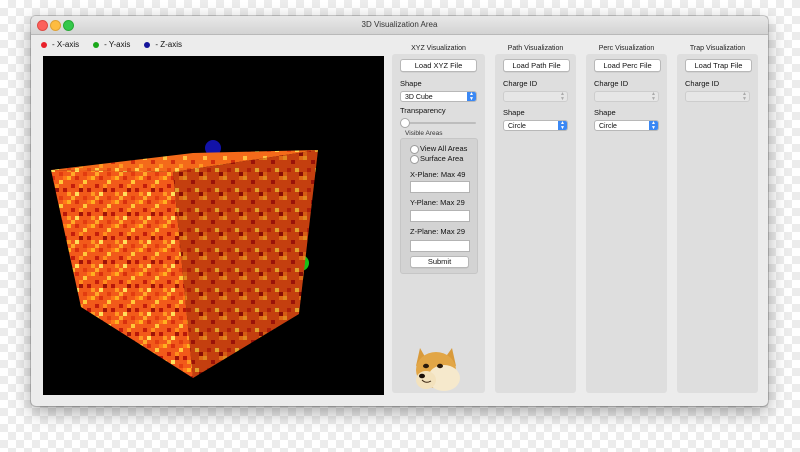 Image resolution: width=800 pixels, height=452 pixels. What do you see at coordinates (44, 44) in the screenshot?
I see `x-axis-dot-icon` at bounding box center [44, 44].